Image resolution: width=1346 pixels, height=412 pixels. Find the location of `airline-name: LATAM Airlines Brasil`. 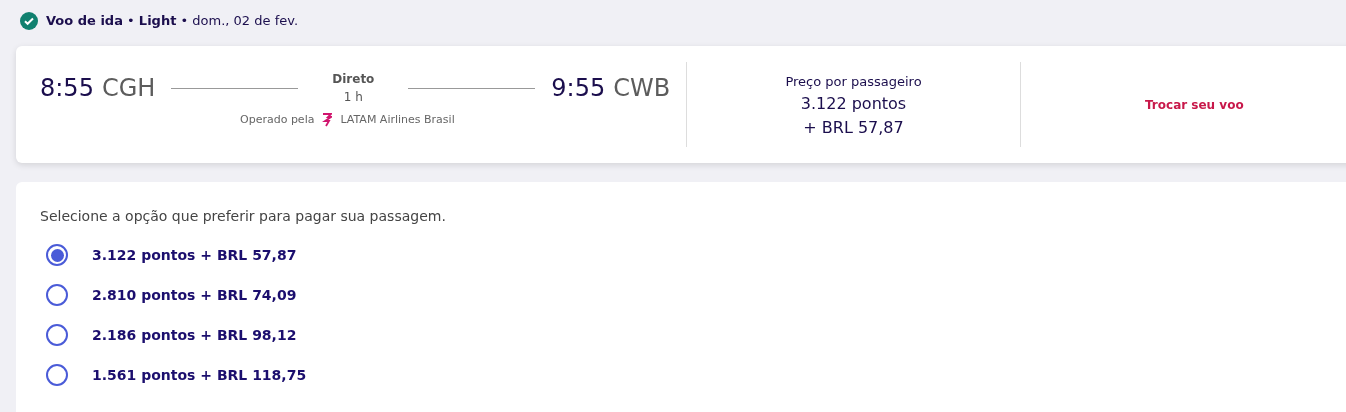

airline-name: LATAM Airlines Brasil is located at coordinates (397, 120).